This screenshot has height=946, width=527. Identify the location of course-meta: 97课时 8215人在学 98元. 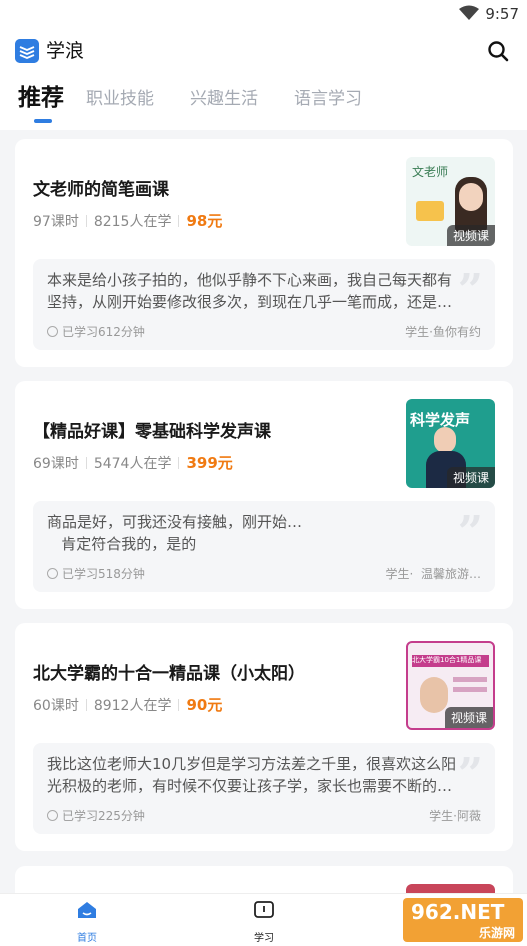
(127, 220).